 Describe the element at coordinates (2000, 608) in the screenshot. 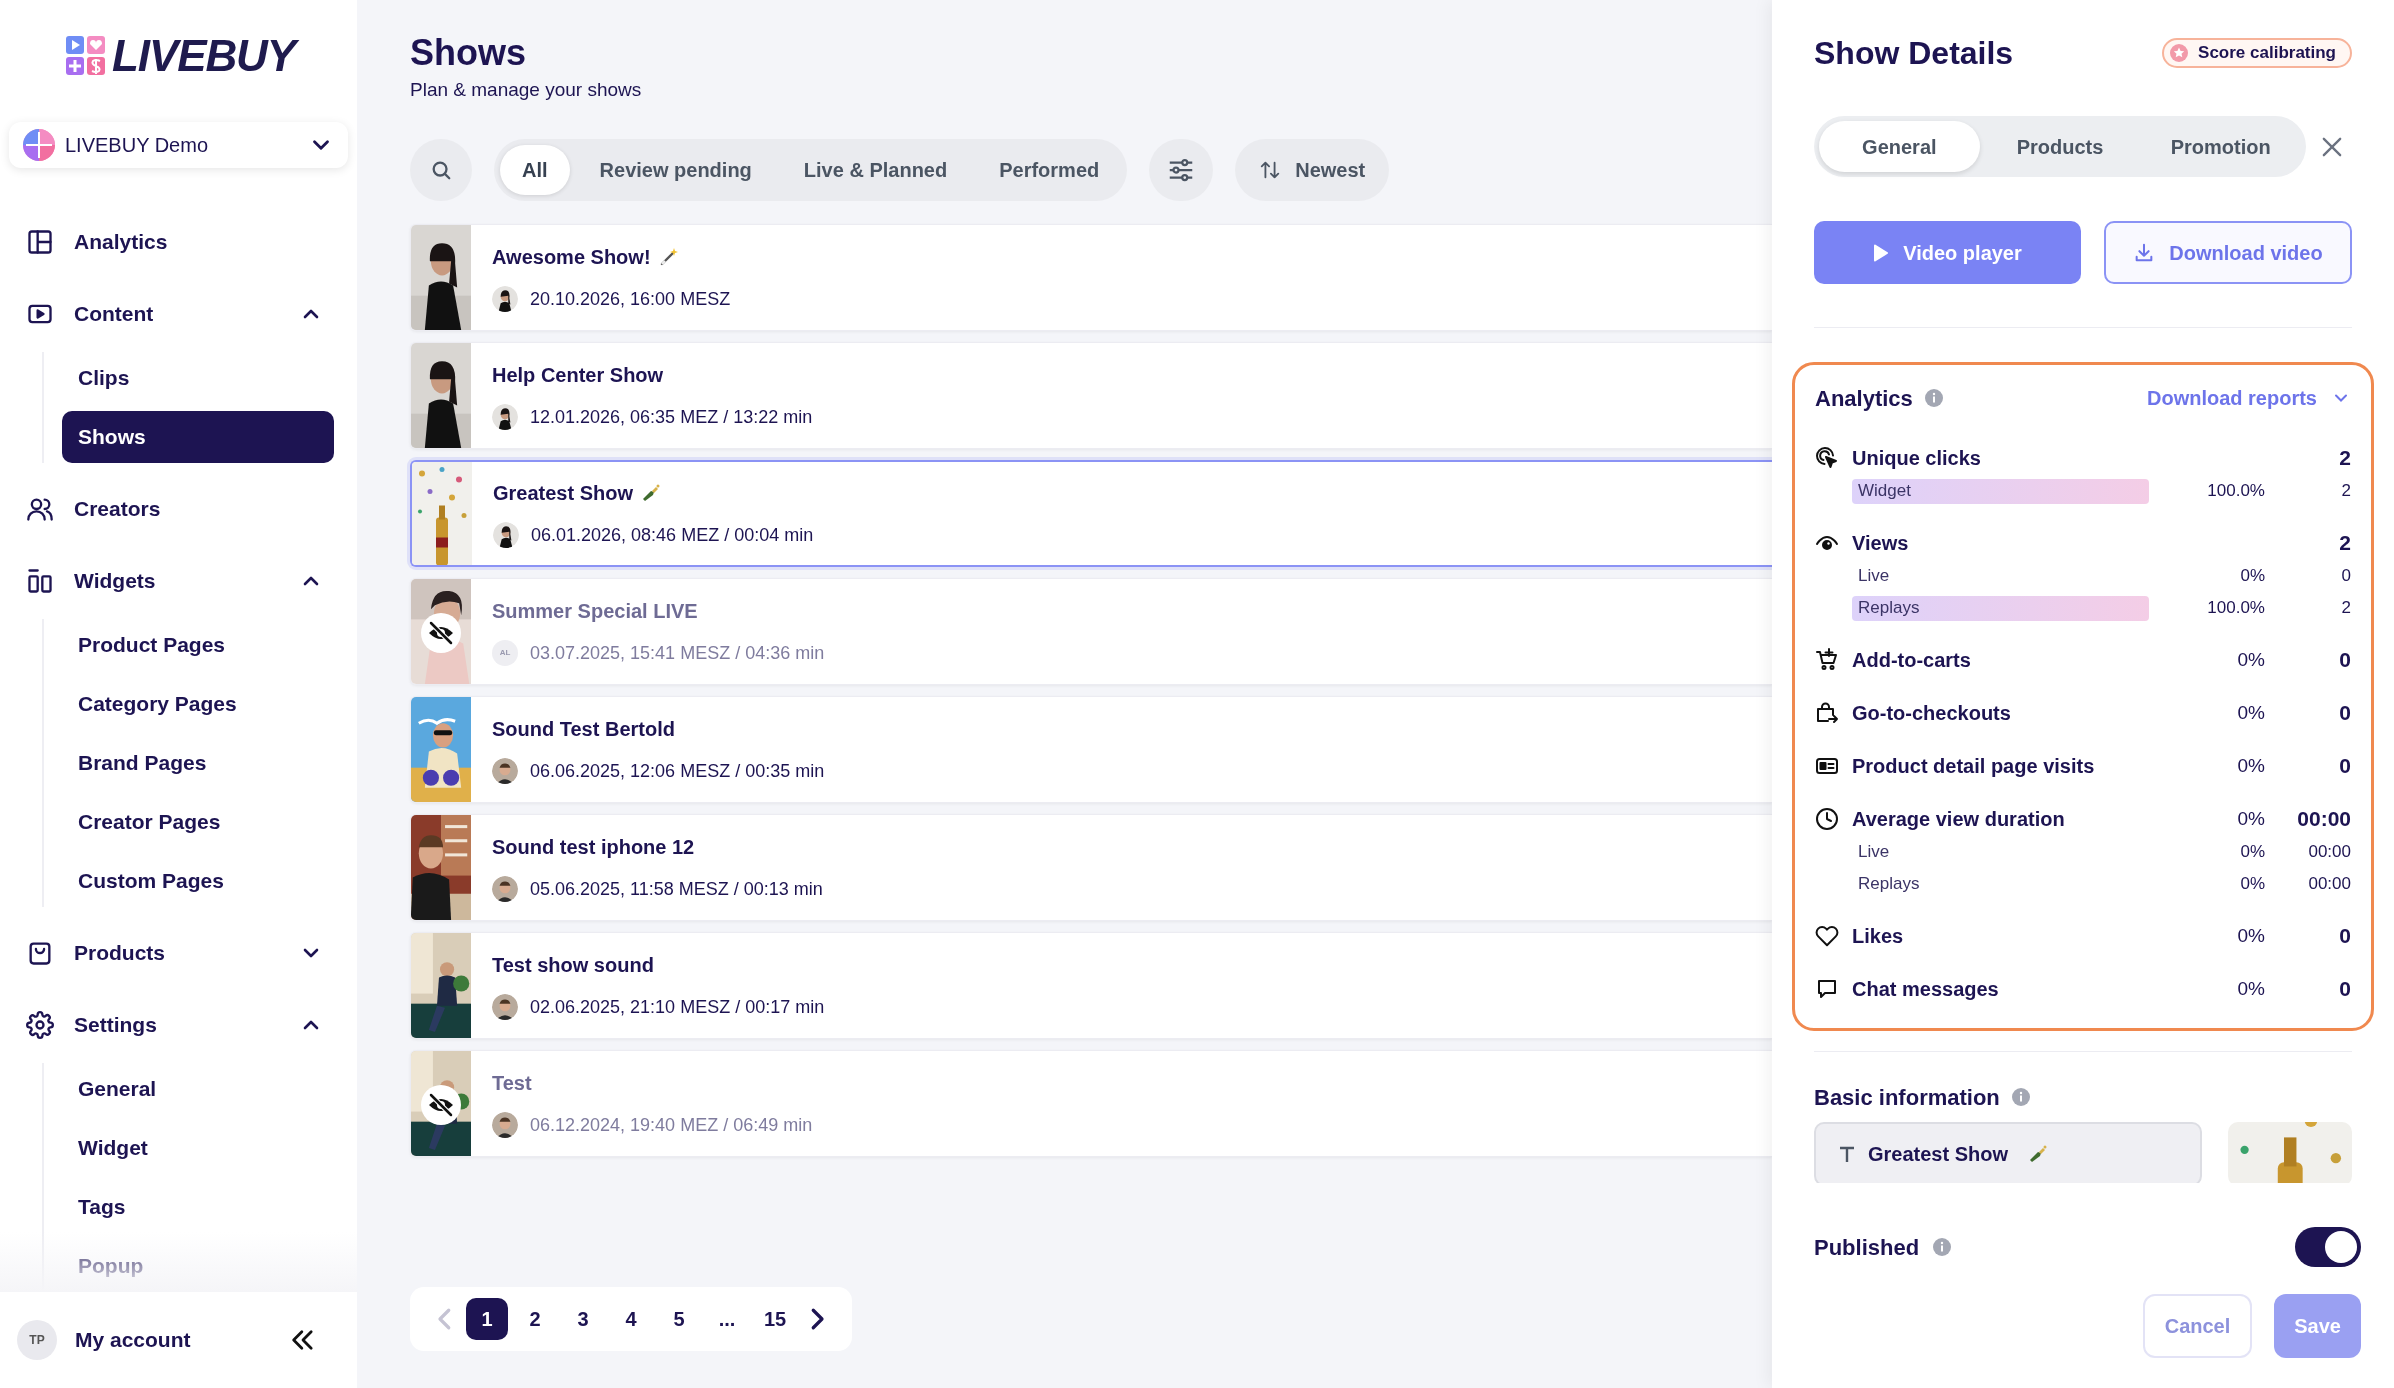

I see `breakdown-label: Replays` at that location.